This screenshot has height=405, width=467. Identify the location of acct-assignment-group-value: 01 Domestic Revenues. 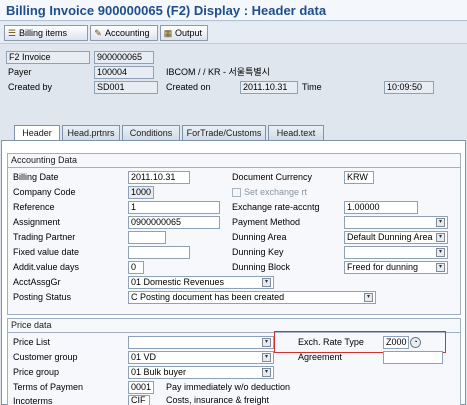
(178, 282).